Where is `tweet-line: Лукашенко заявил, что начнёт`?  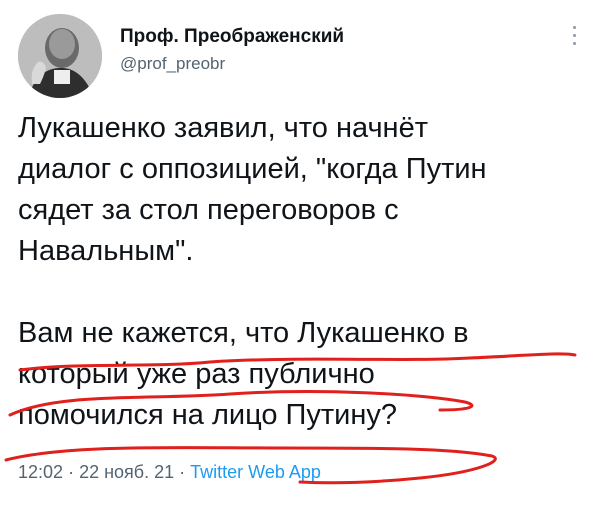
tweet-line: Лукашенко заявил, что начнёт is located at coordinates (223, 128).